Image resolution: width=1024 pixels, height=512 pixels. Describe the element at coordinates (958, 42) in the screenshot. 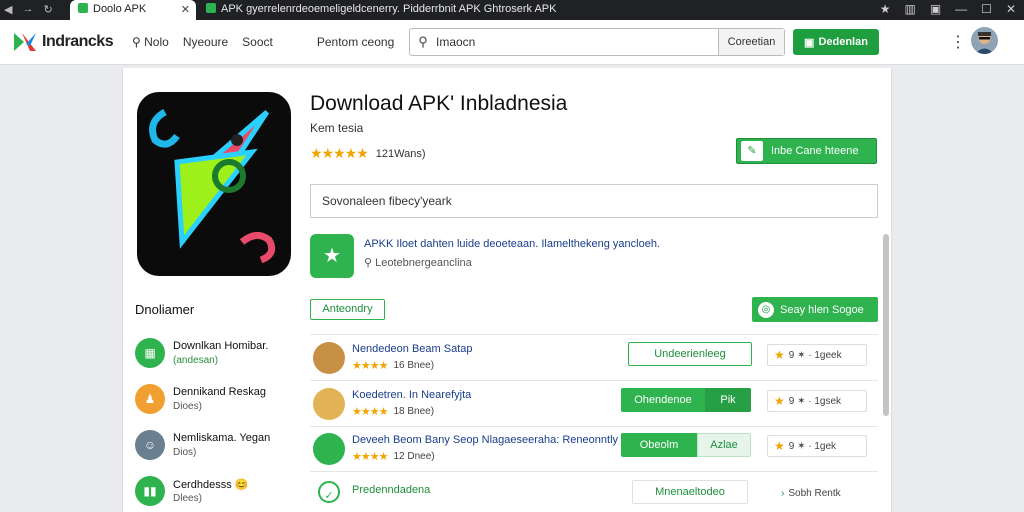

I see `more-menu-icon: ⋮` at that location.